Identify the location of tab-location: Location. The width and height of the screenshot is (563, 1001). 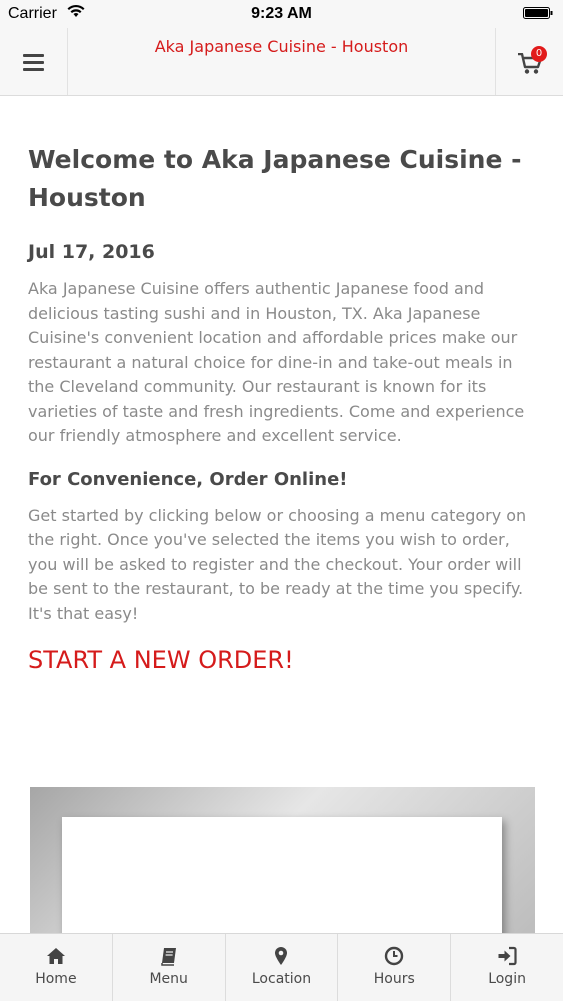
(282, 967).